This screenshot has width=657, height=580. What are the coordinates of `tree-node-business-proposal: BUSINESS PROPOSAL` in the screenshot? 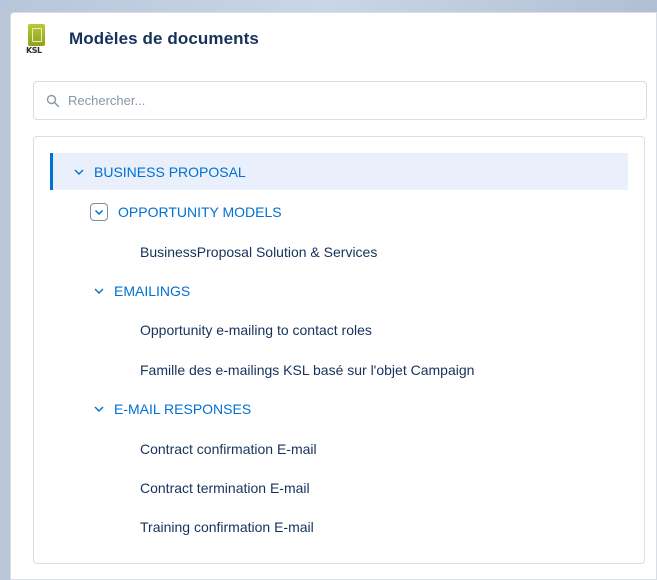 It's located at (159, 172).